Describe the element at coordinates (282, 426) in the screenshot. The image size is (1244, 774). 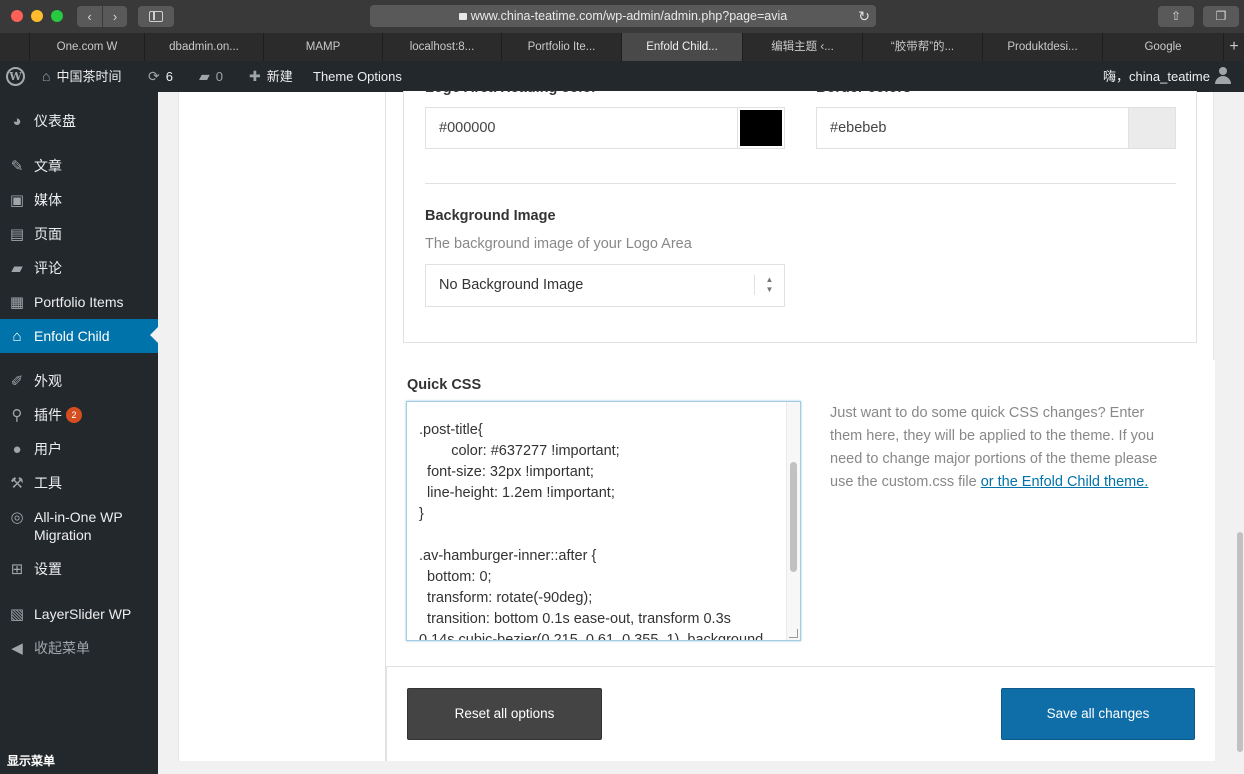
I see `options-nav-sidebar` at that location.